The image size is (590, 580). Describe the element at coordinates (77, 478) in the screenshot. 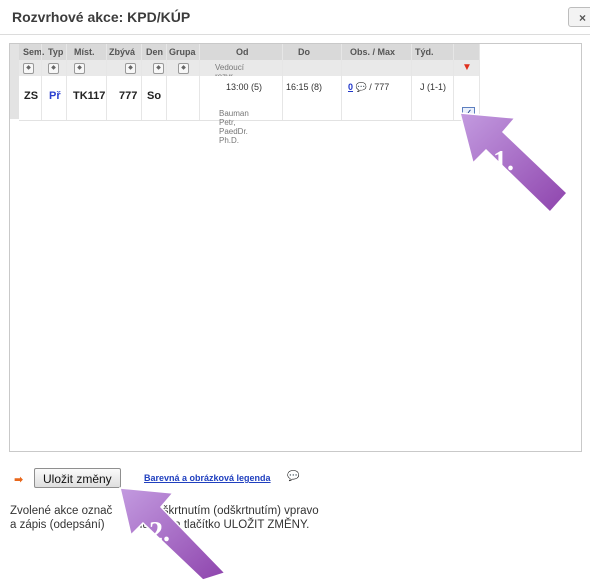

I see `save-changes-button: Uložit změny` at that location.